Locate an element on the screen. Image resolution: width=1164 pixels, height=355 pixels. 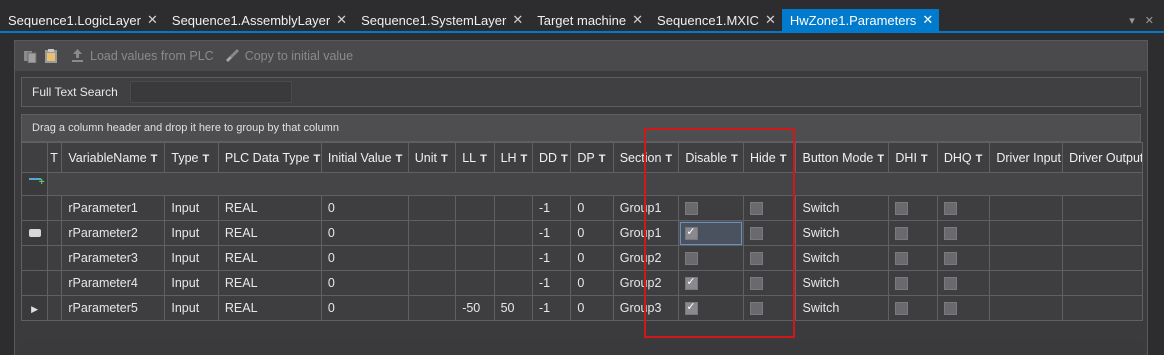
dhi-cell is located at coordinates (913, 283).